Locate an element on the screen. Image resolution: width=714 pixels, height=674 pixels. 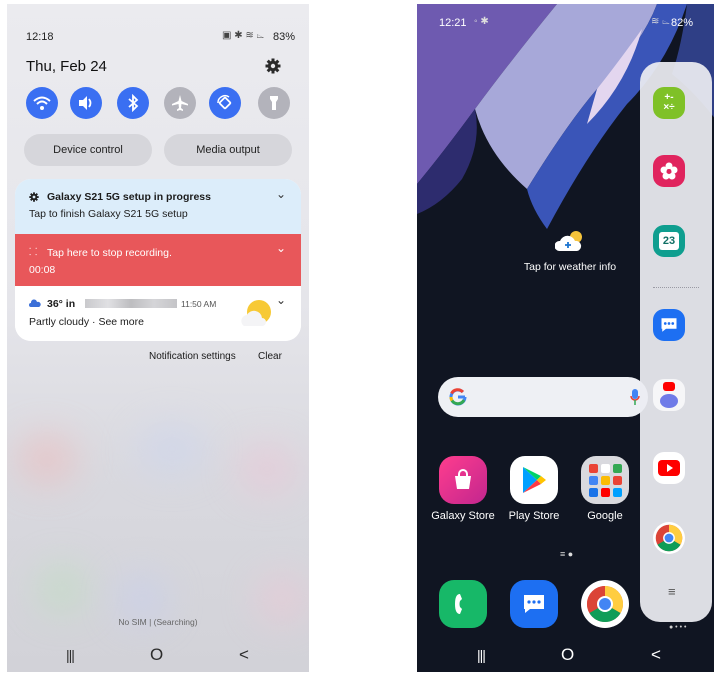
airplane-mode-toggle is located at coordinates (180, 103).